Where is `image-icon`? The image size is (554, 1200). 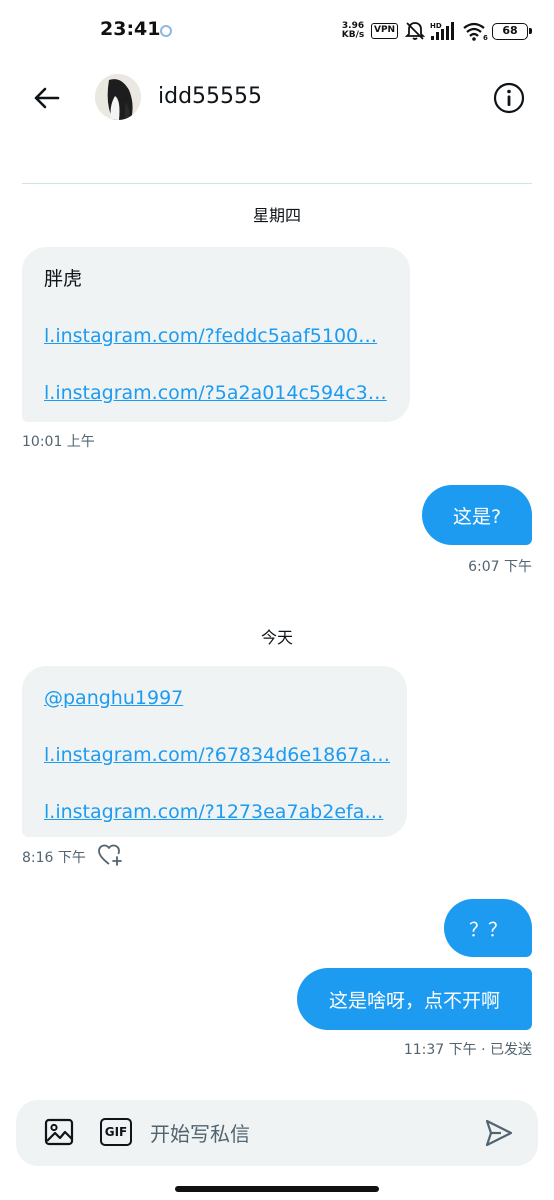
image-icon is located at coordinates (59, 1132).